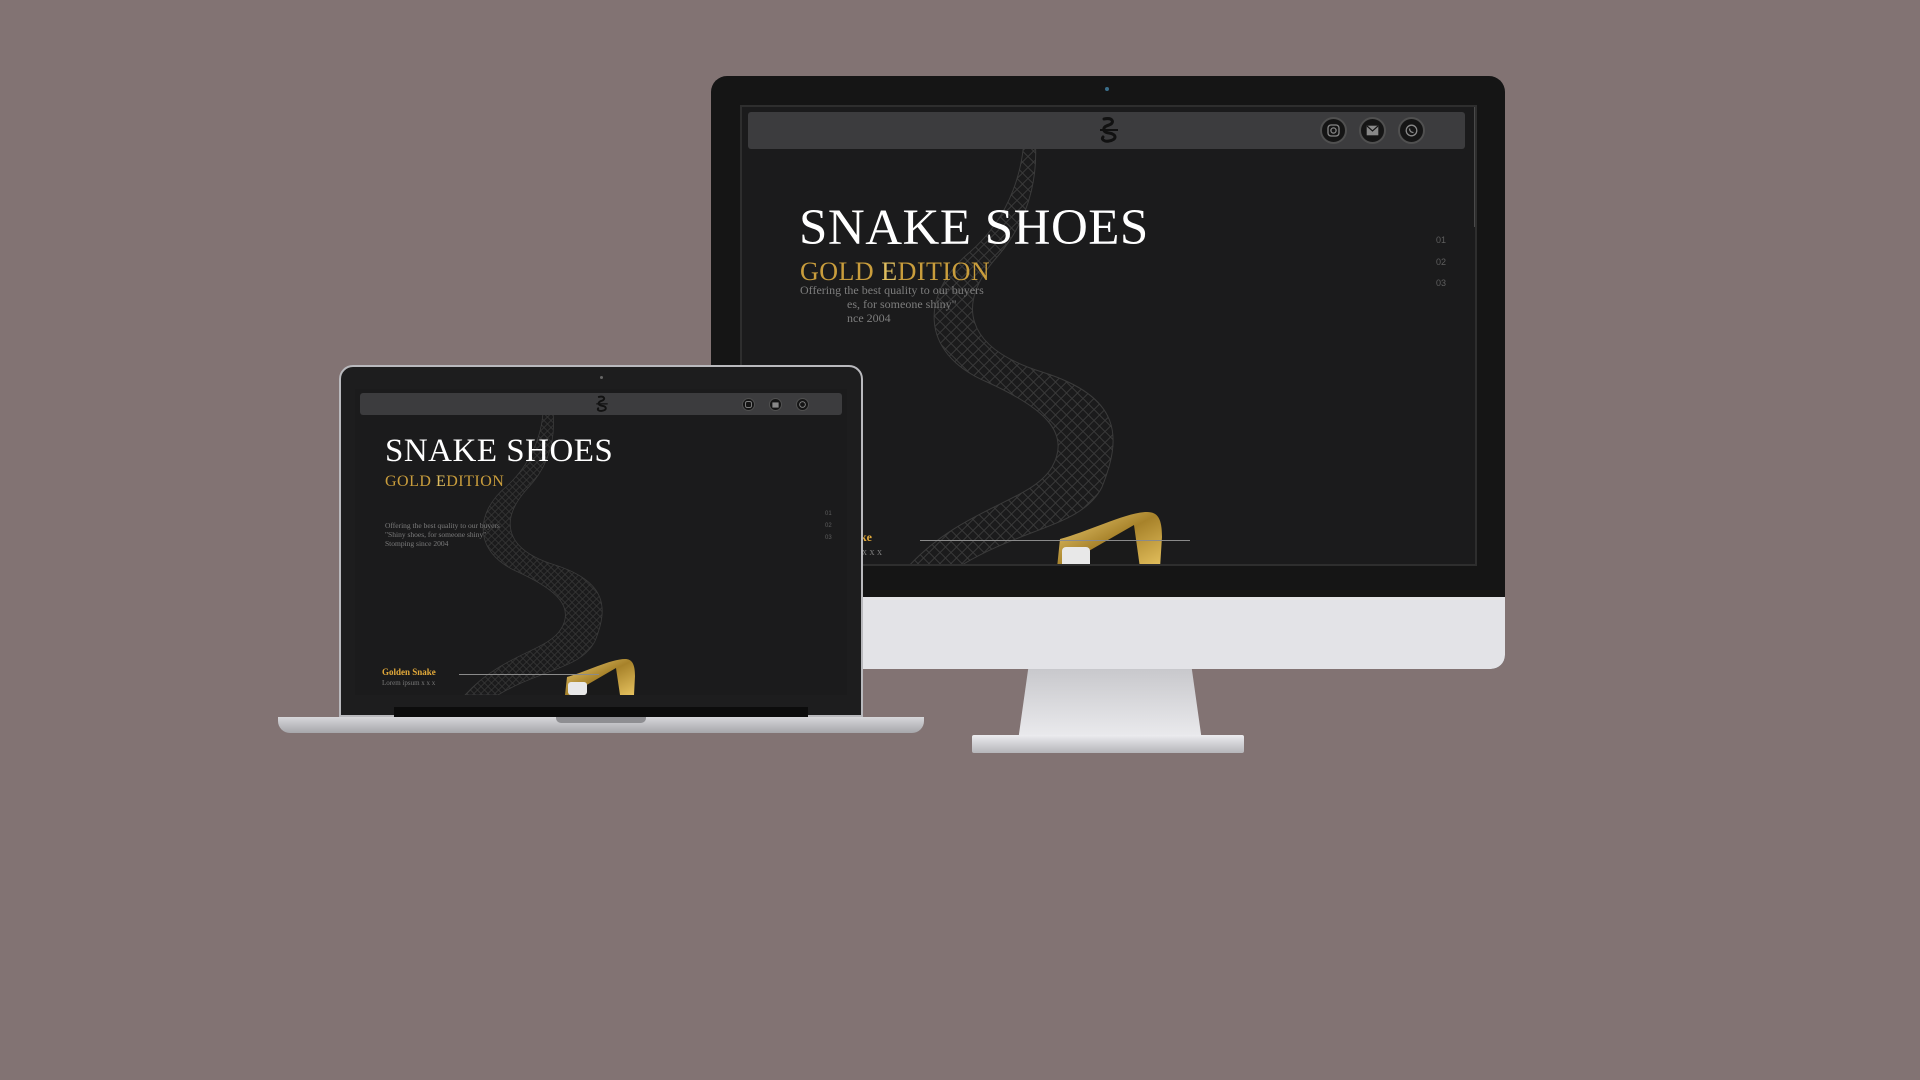  I want to click on tagline-line-2: es, for someone shiny", so click(902, 304).